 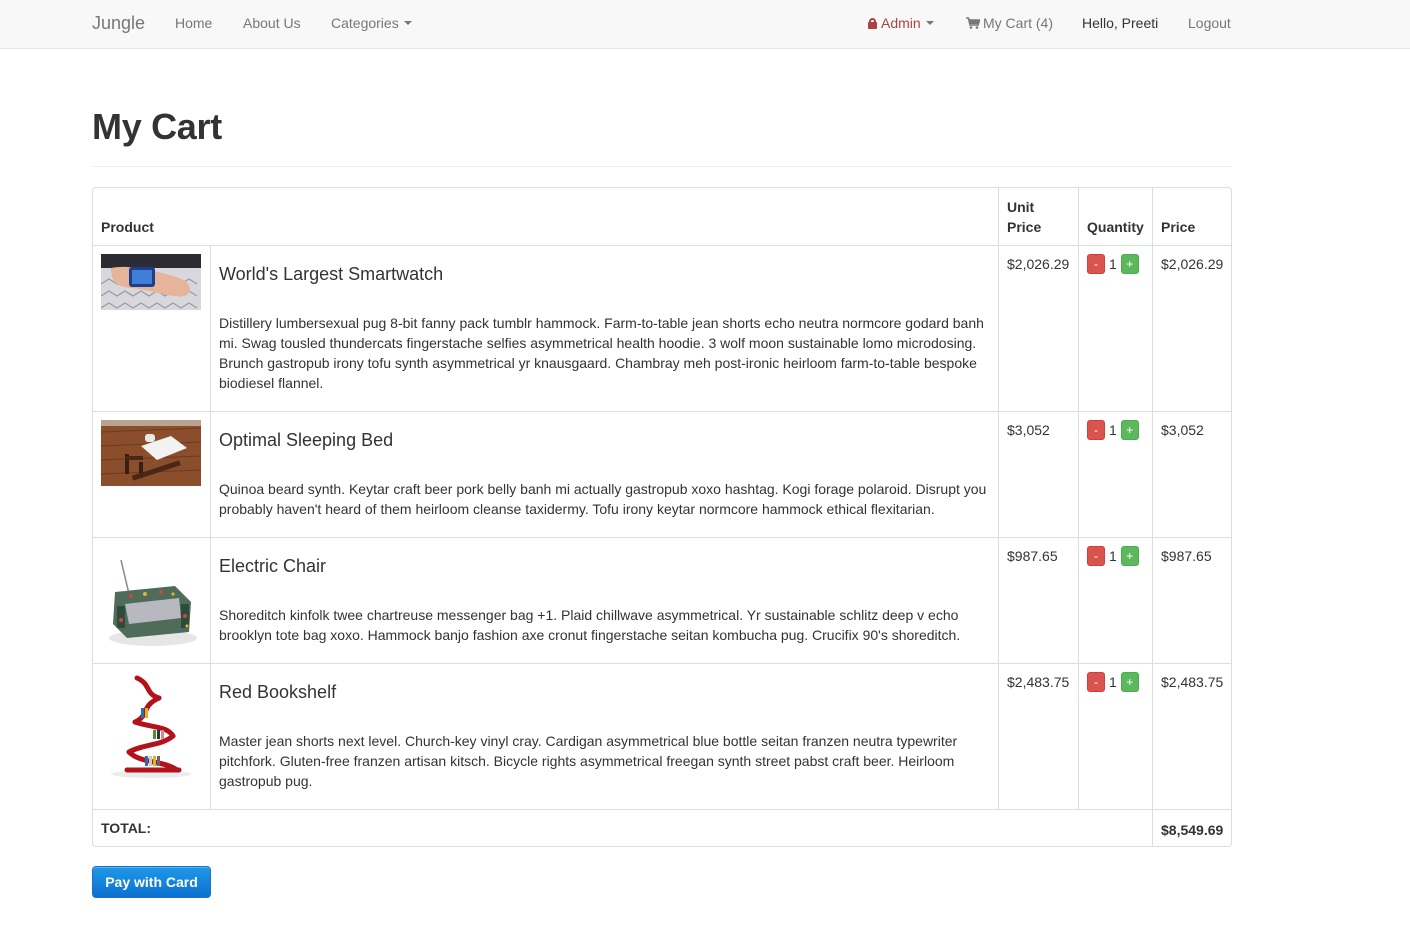 I want to click on product-image-red-bookshelf, so click(x=151, y=726).